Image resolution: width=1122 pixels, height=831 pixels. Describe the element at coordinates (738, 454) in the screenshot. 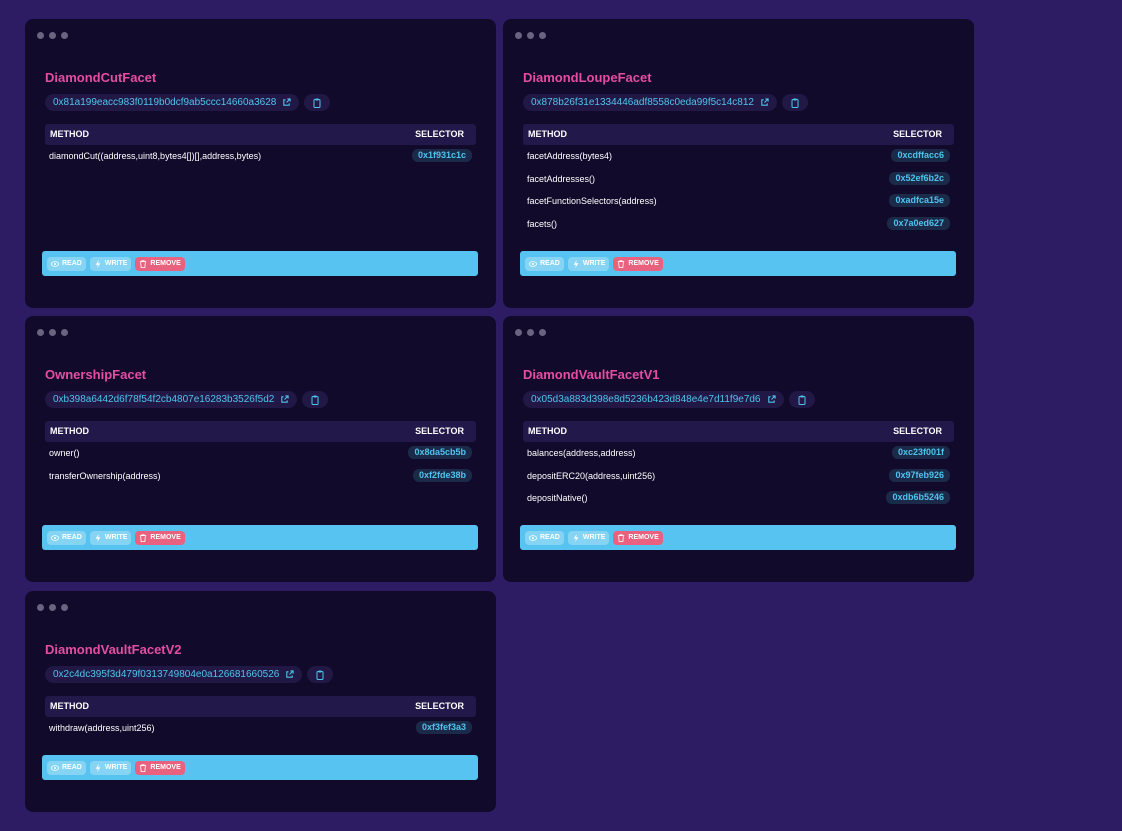

I see `table-row: balances(address,address) 0xc23f001f` at that location.